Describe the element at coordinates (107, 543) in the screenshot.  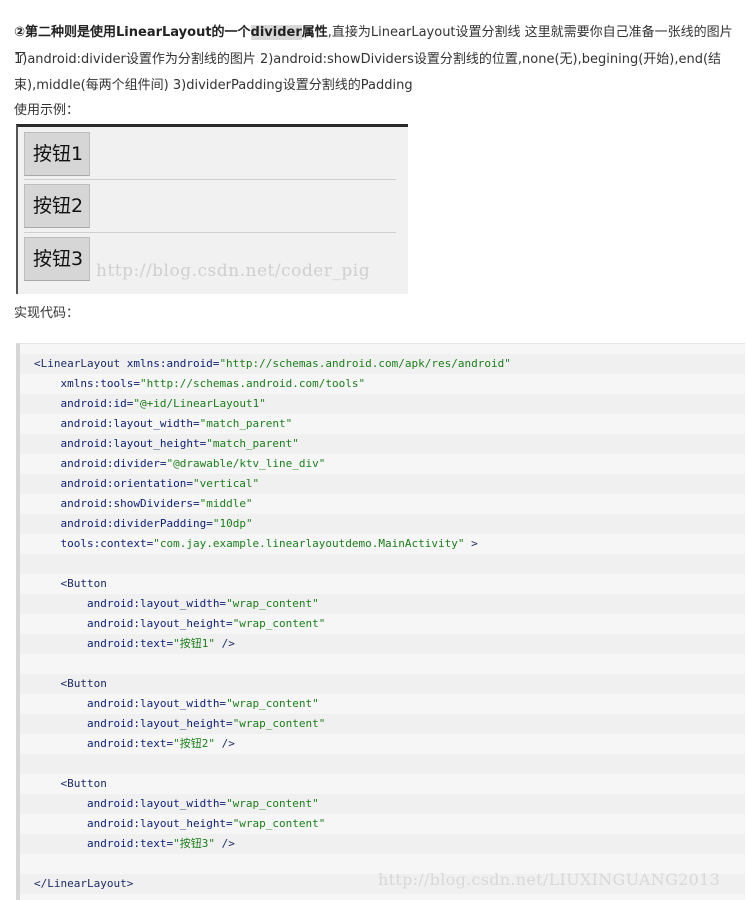
I see `code-attr: tools:context=` at that location.